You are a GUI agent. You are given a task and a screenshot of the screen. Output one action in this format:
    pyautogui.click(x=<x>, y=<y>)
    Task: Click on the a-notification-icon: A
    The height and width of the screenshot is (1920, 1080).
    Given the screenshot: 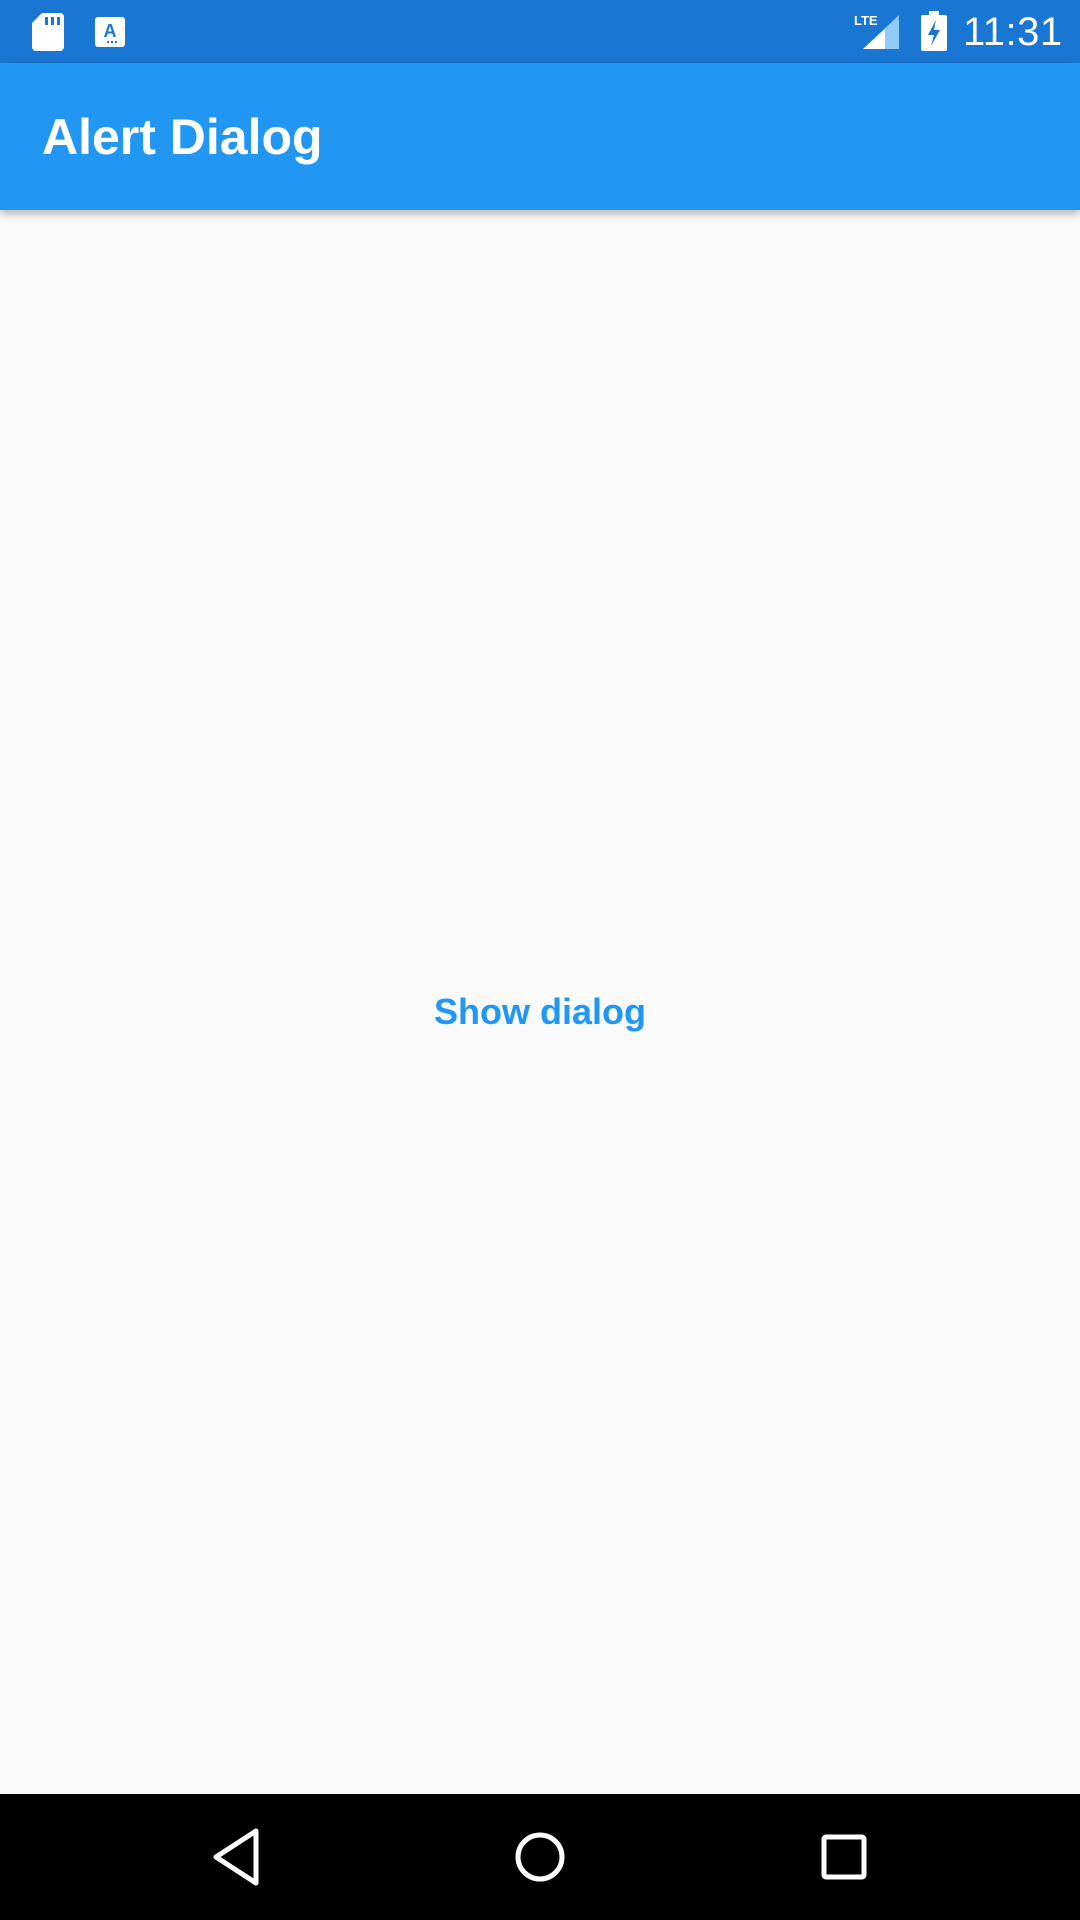 What is the action you would take?
    pyautogui.click(x=110, y=32)
    